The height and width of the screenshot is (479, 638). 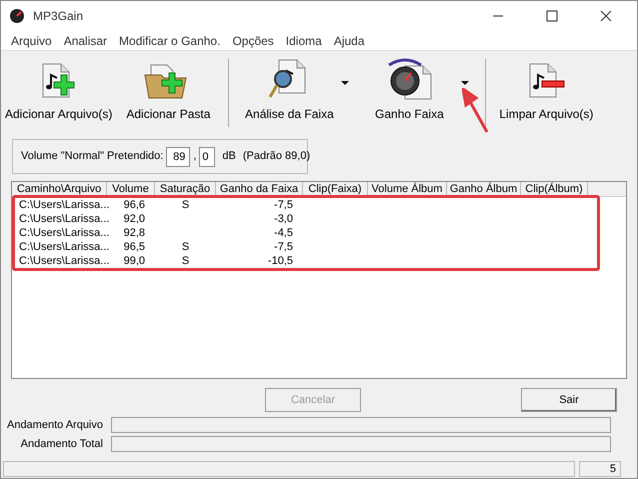 I want to click on progress-label: Andamento Total, so click(x=62, y=444).